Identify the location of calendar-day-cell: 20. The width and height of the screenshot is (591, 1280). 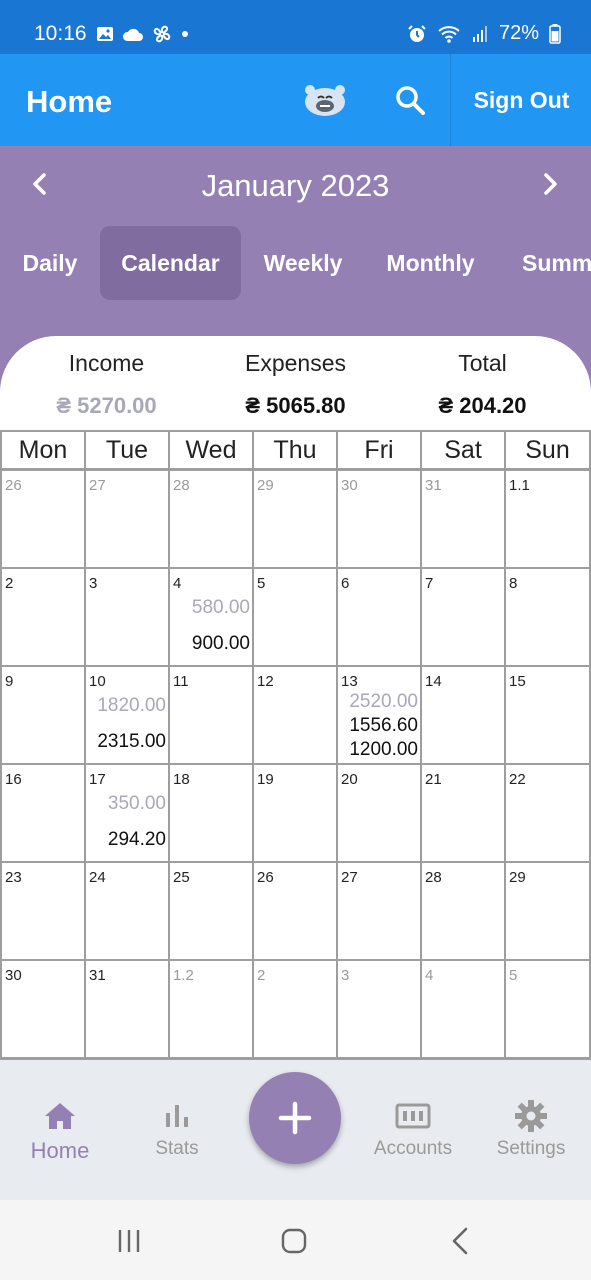
(379, 813).